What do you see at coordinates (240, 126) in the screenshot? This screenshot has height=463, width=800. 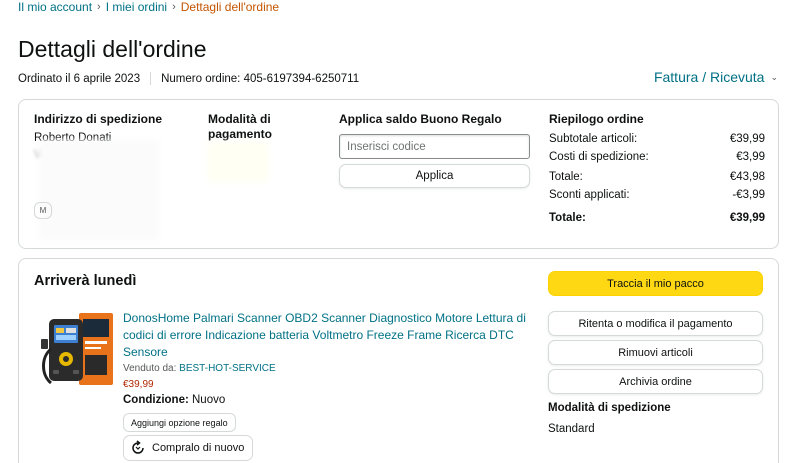 I see `payment-method-heading: Modalità di pagamento` at bounding box center [240, 126].